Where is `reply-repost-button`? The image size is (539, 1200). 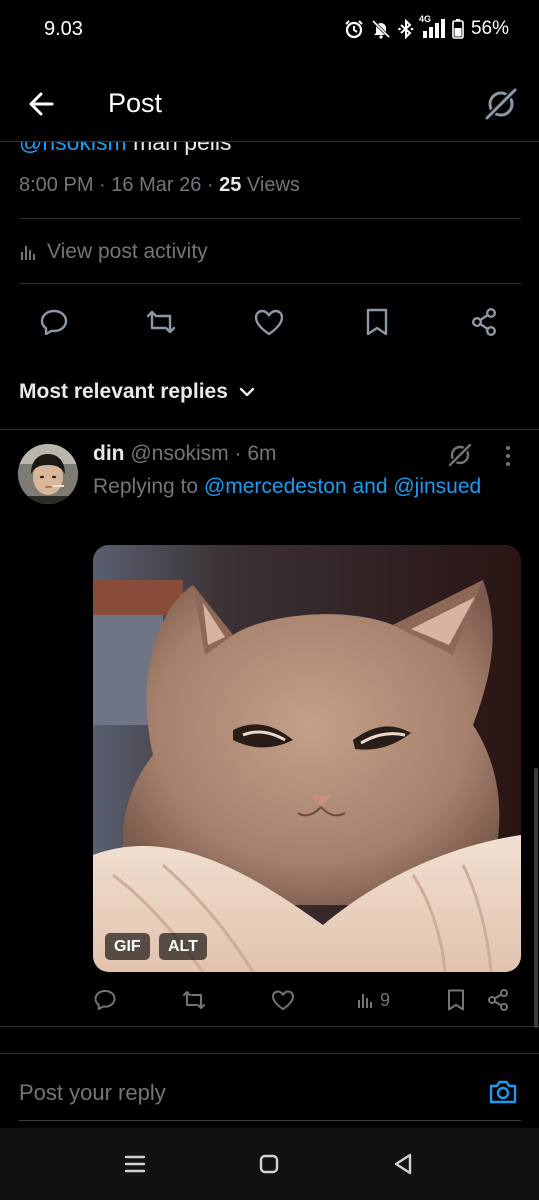 reply-repost-button is located at coordinates (194, 1000).